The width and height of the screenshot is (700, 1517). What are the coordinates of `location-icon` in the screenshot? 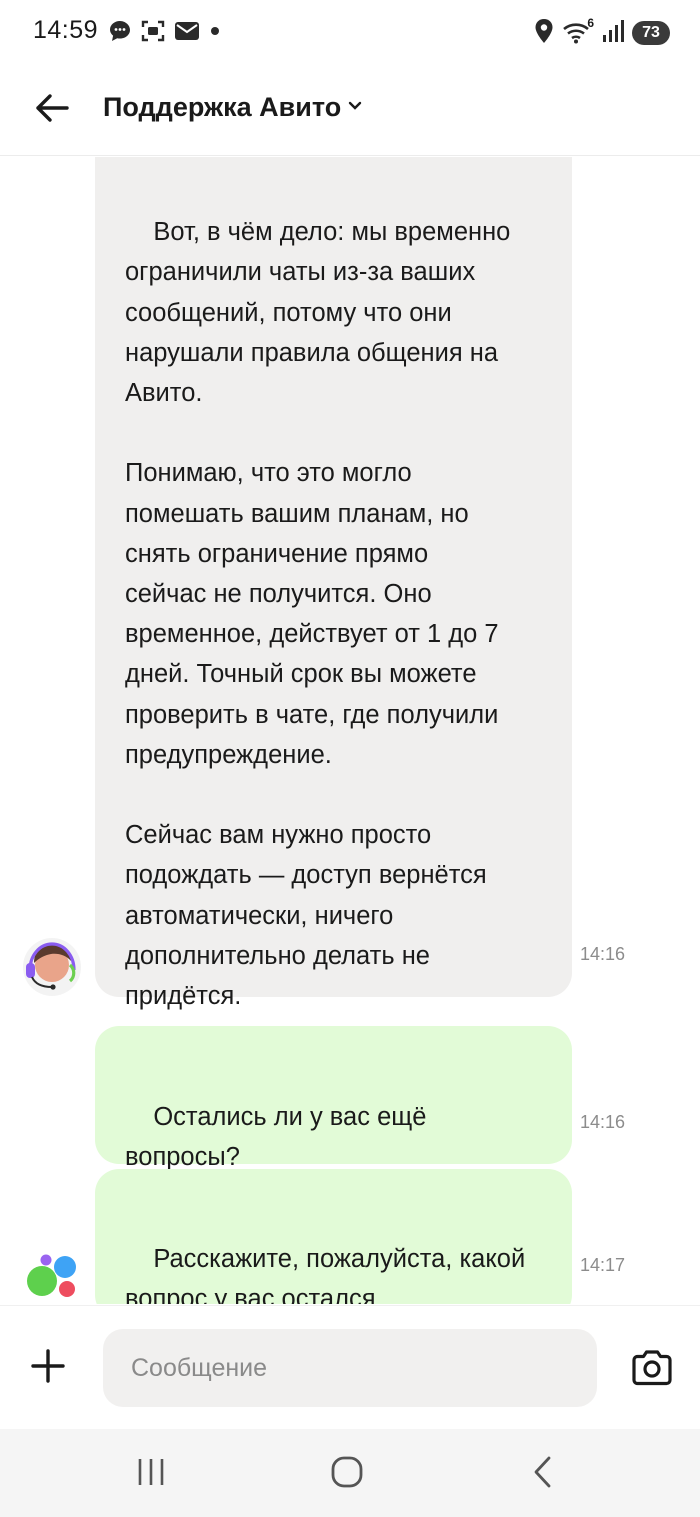 It's located at (544, 33).